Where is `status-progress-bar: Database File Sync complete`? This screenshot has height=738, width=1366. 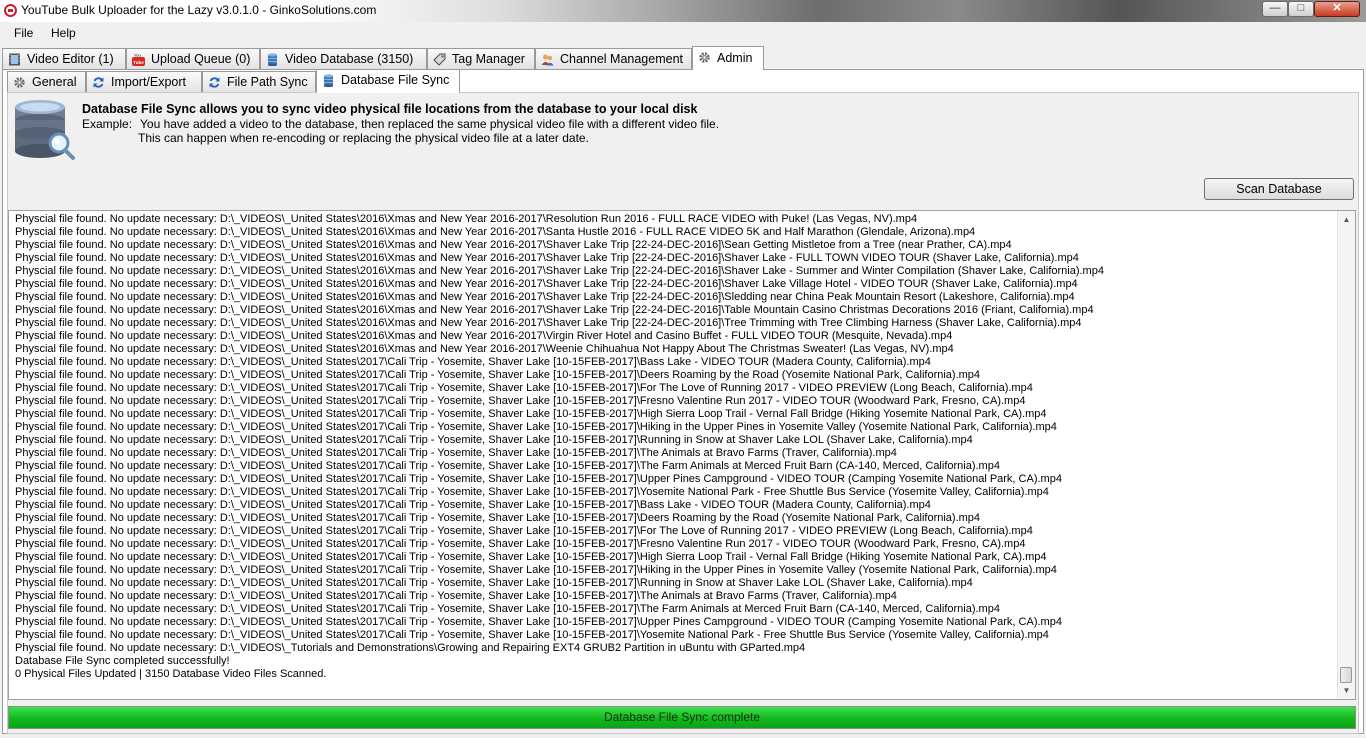
status-progress-bar: Database File Sync complete is located at coordinates (682, 717).